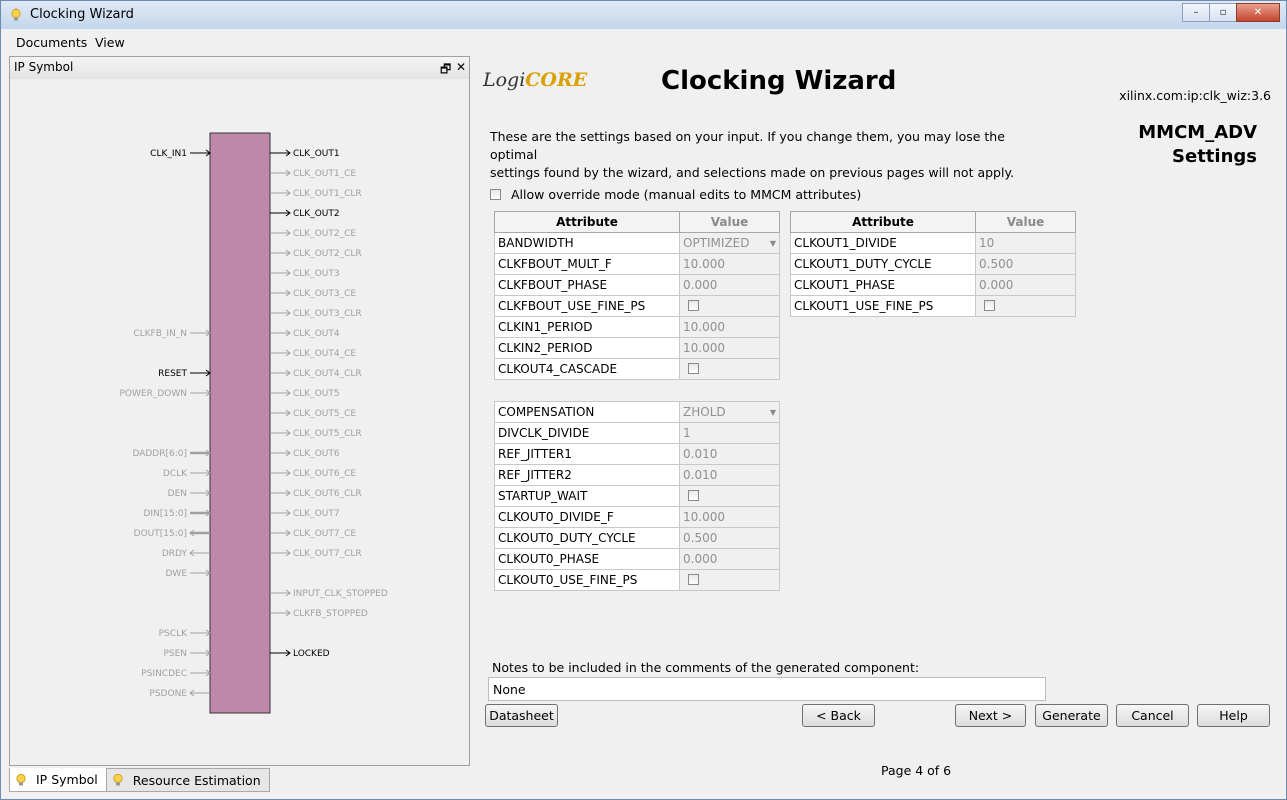 The width and height of the screenshot is (1287, 800). What do you see at coordinates (1195, 95) in the screenshot?
I see `ip-identifier: xilinx.com:ip:clk_wiz:3.6` at bounding box center [1195, 95].